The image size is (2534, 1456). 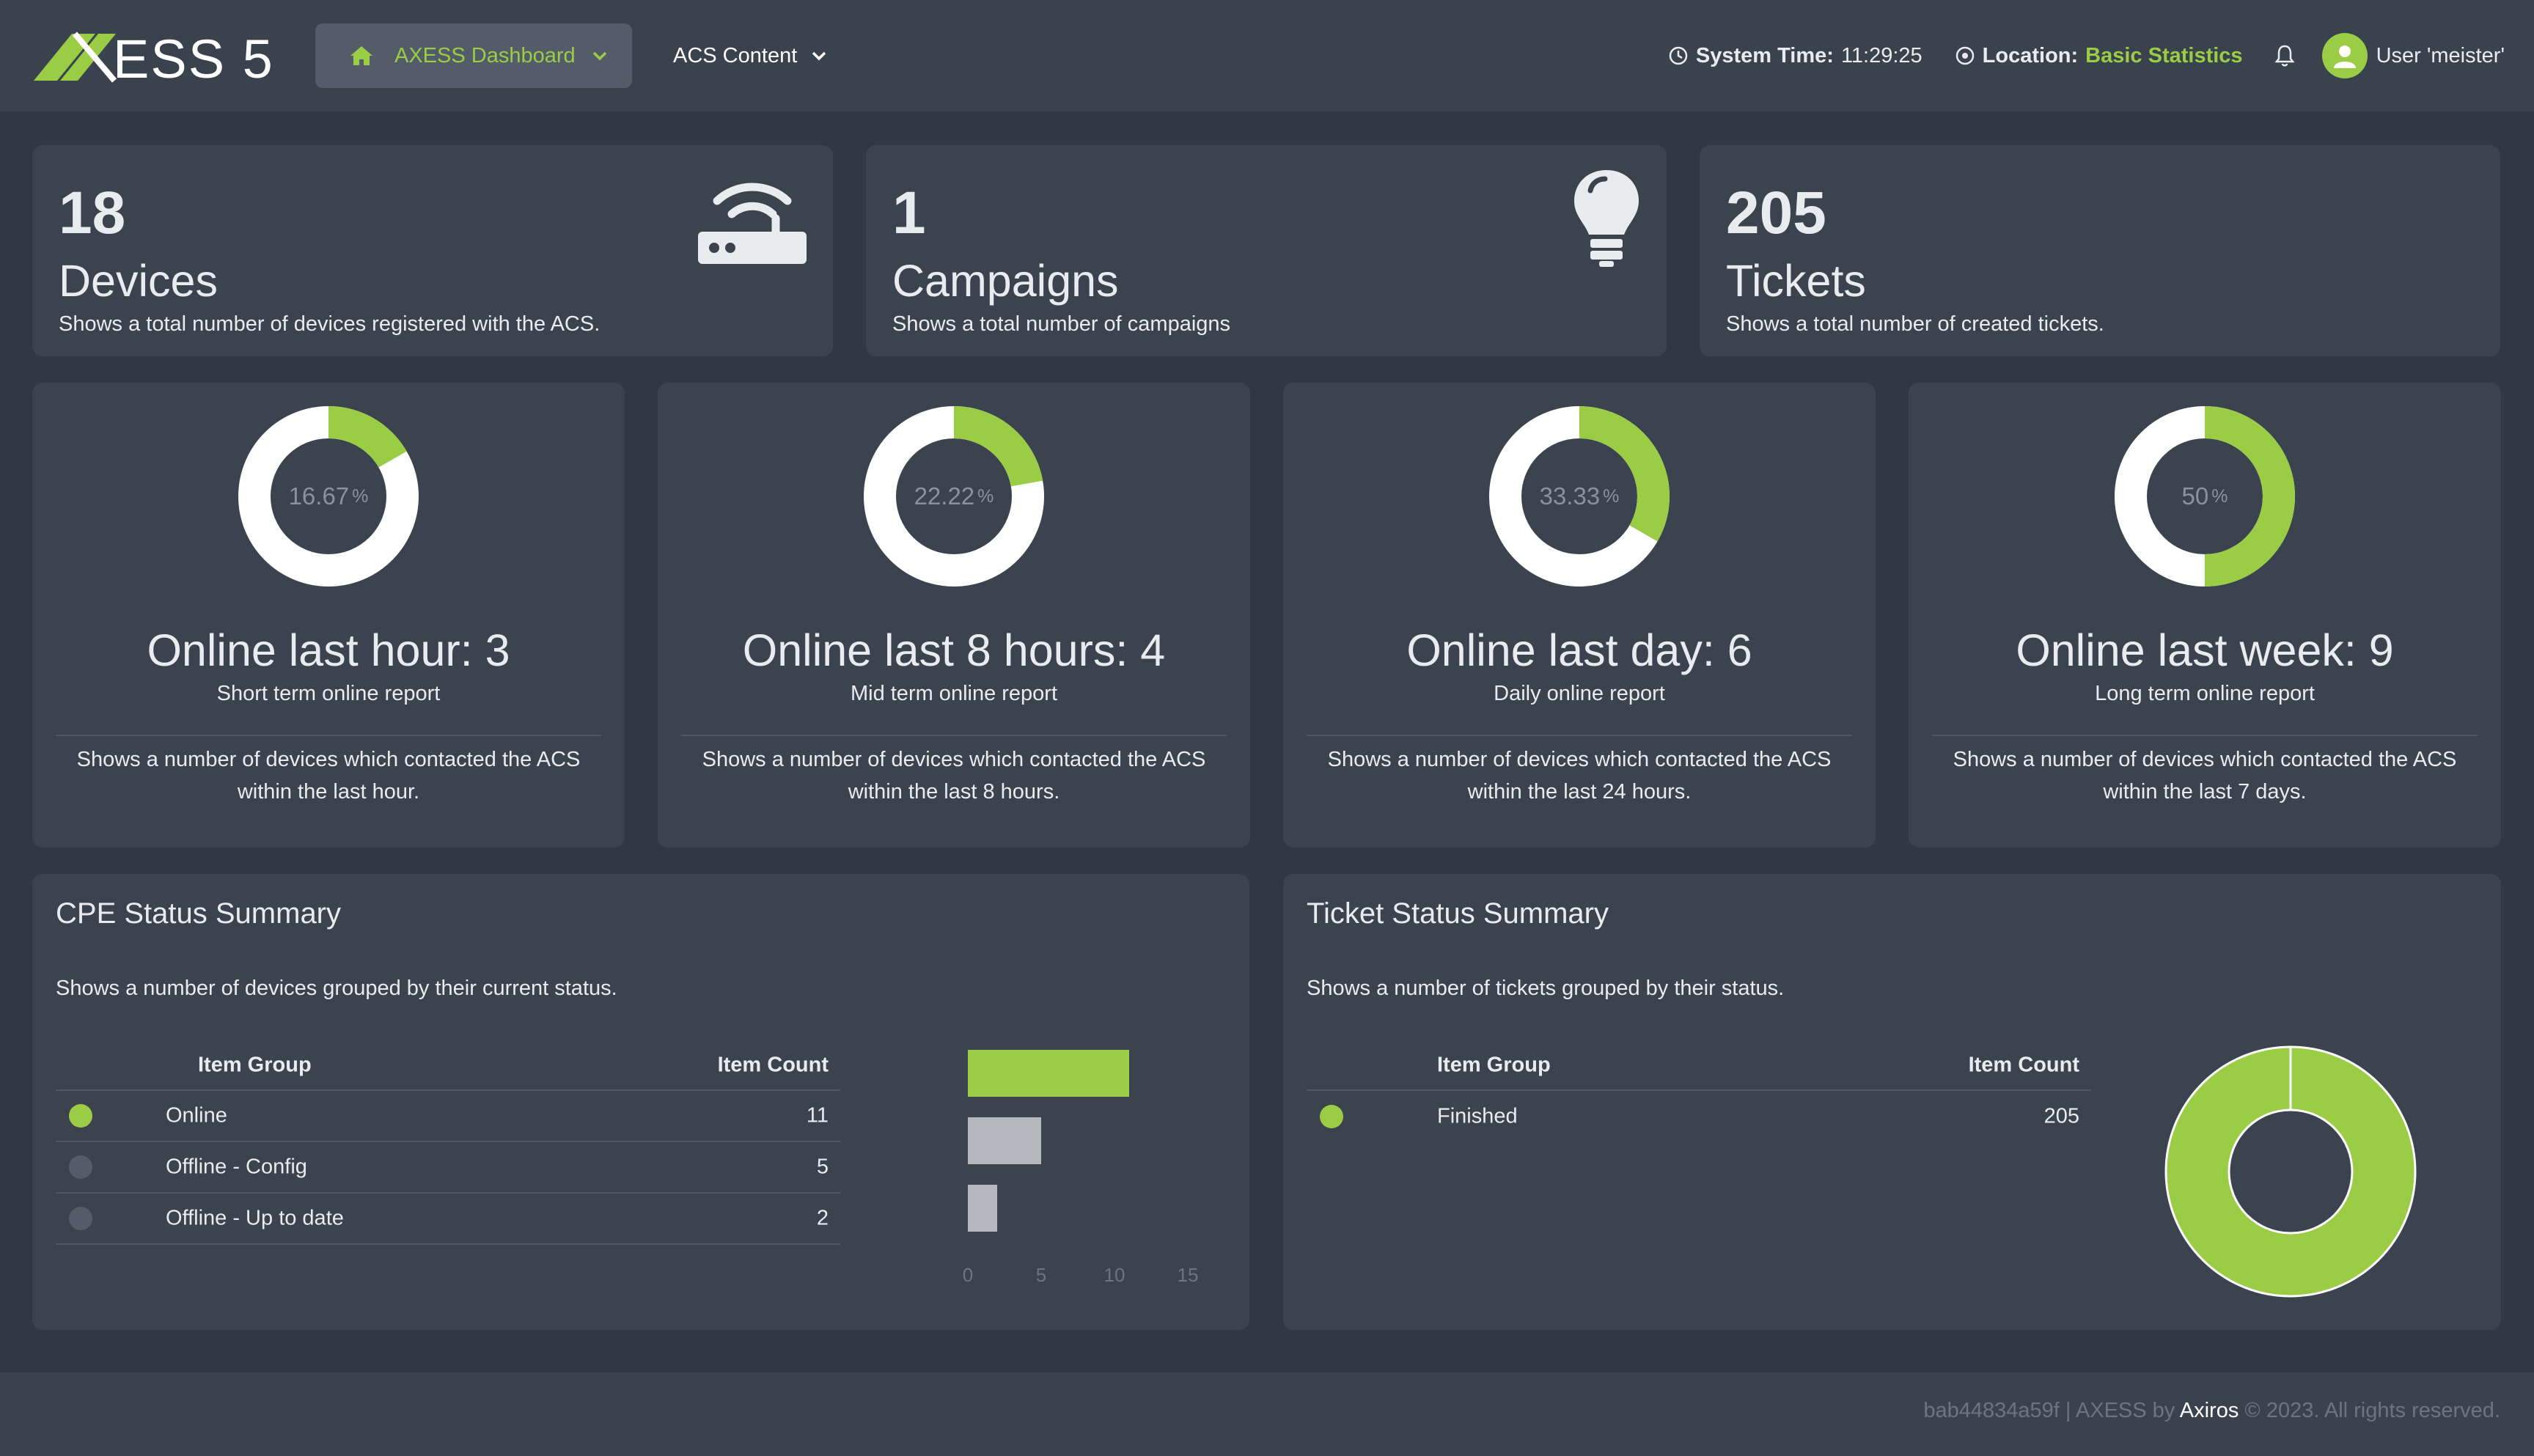 I want to click on table-row: Finished 205, so click(x=1699, y=1116).